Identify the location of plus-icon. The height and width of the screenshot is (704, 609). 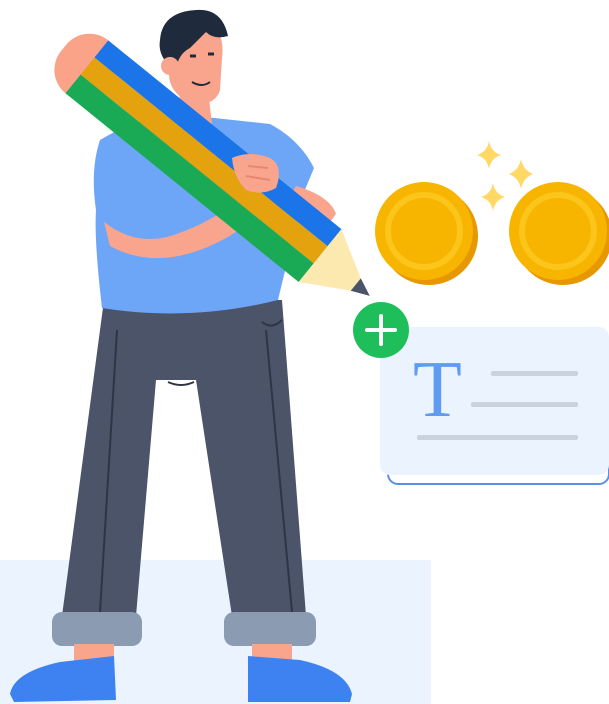
(381, 330).